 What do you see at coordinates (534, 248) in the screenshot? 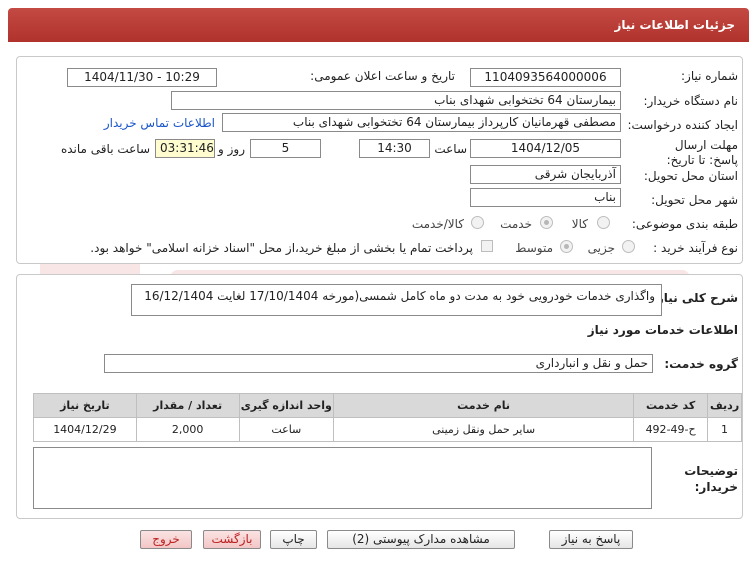
I see `process-medium-label: متوسط` at bounding box center [534, 248].